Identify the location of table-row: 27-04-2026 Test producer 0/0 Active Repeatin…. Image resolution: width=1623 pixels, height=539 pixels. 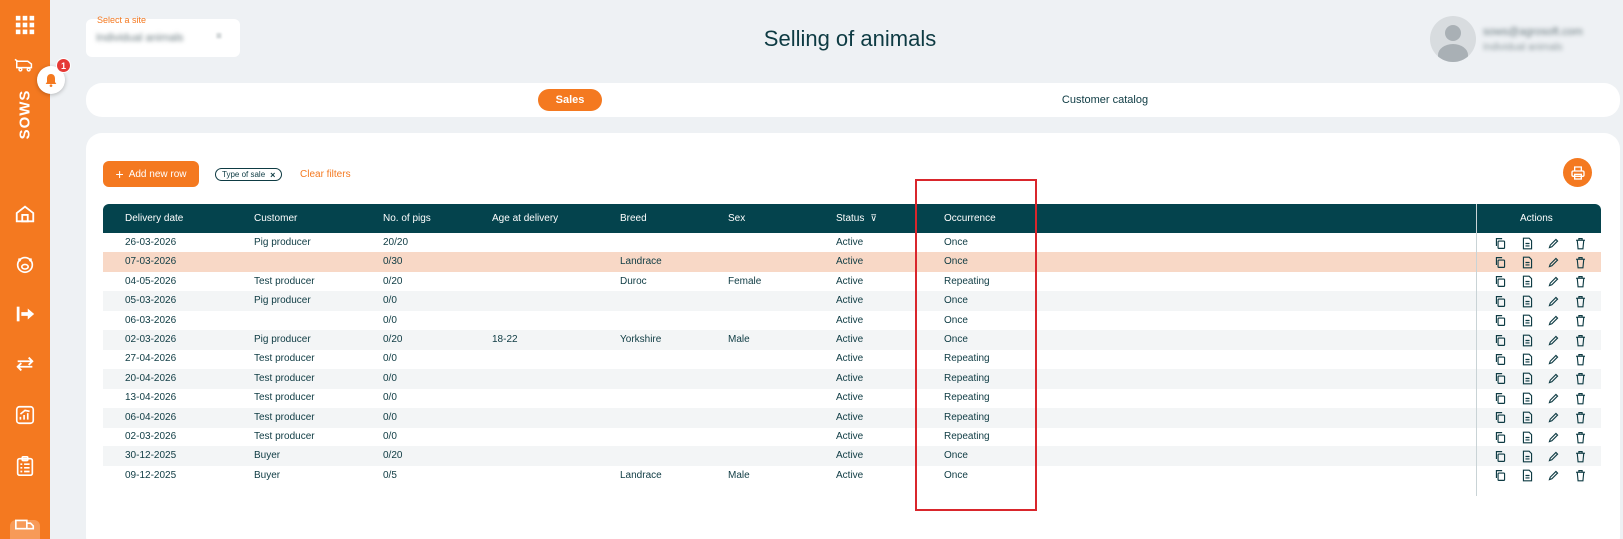
(852, 359).